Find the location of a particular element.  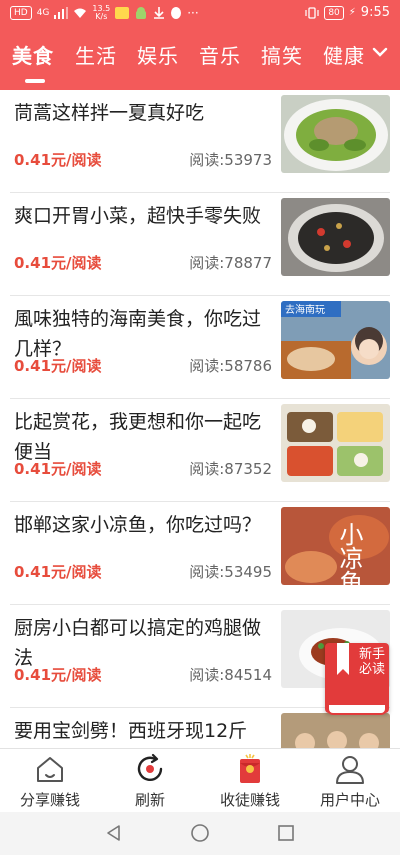

user-icon is located at coordinates (350, 770).